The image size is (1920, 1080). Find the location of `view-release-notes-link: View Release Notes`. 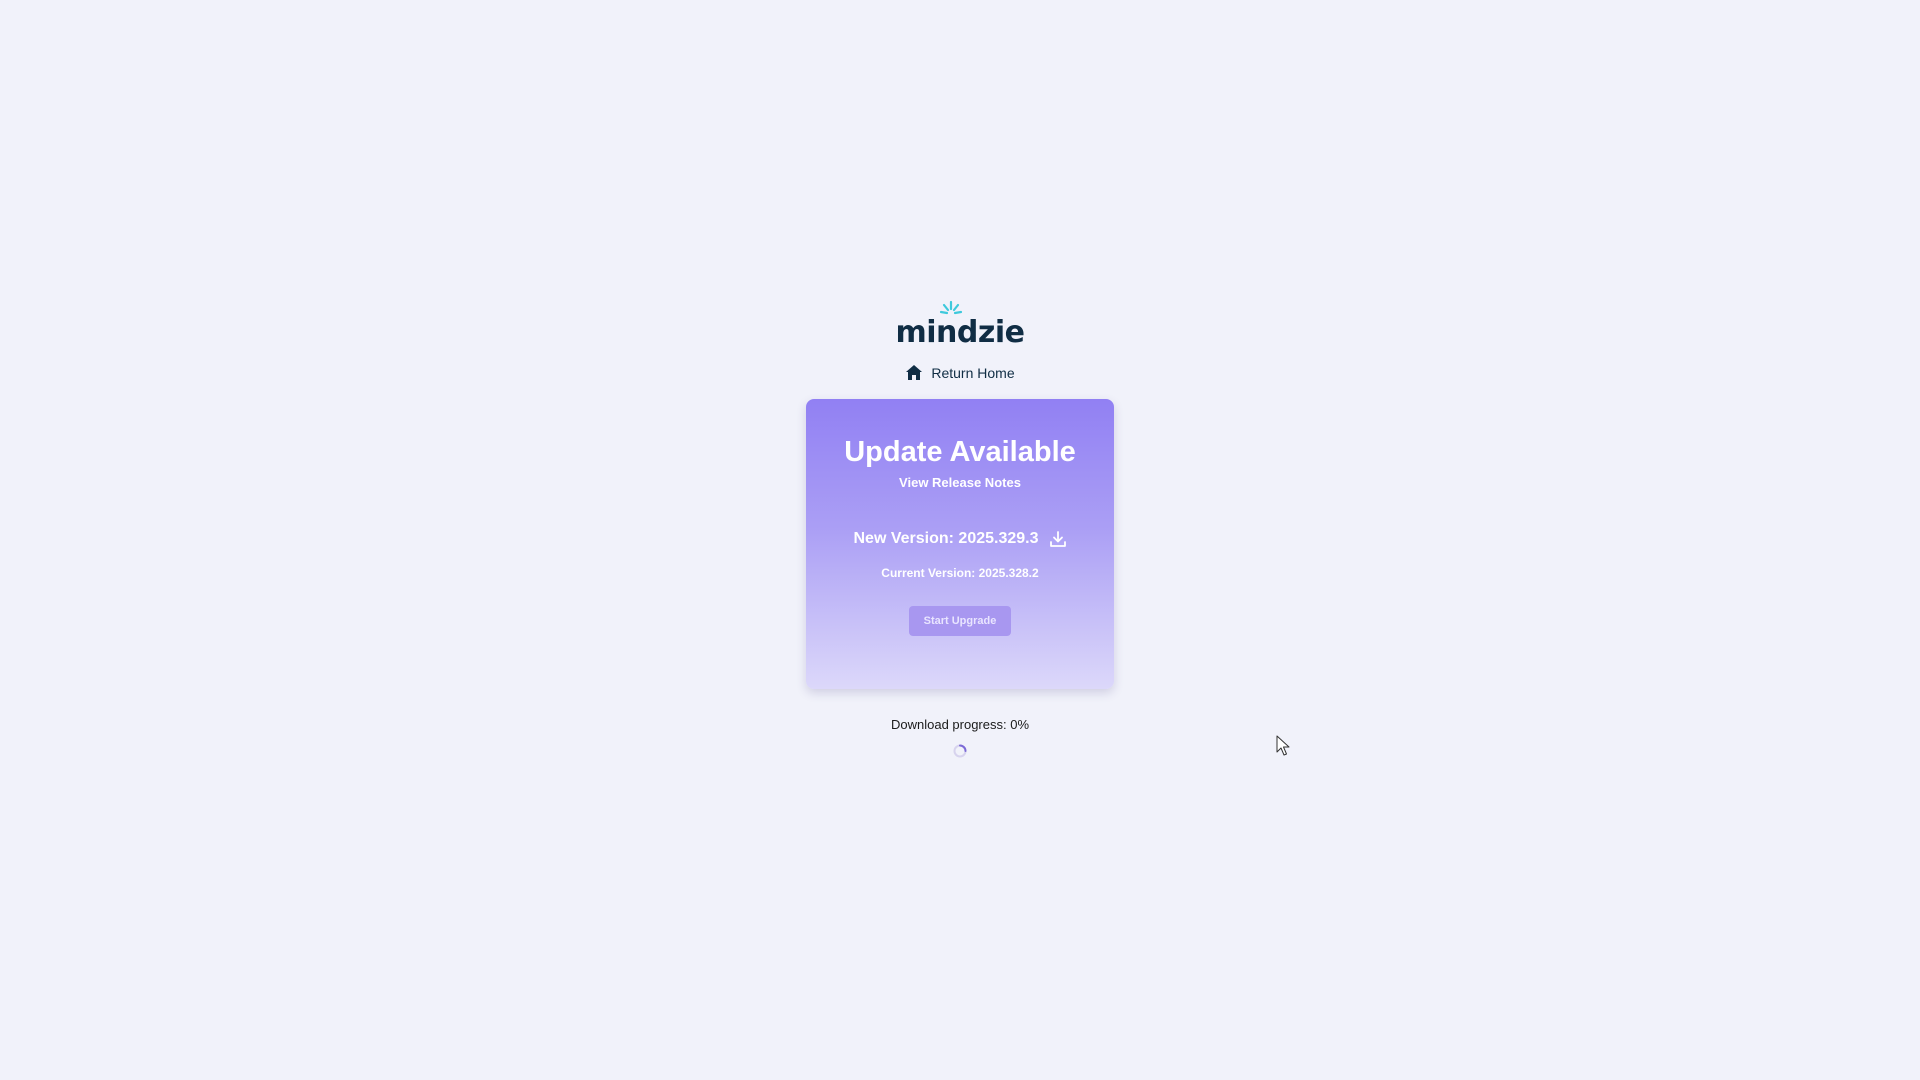

view-release-notes-link: View Release Notes is located at coordinates (960, 482).